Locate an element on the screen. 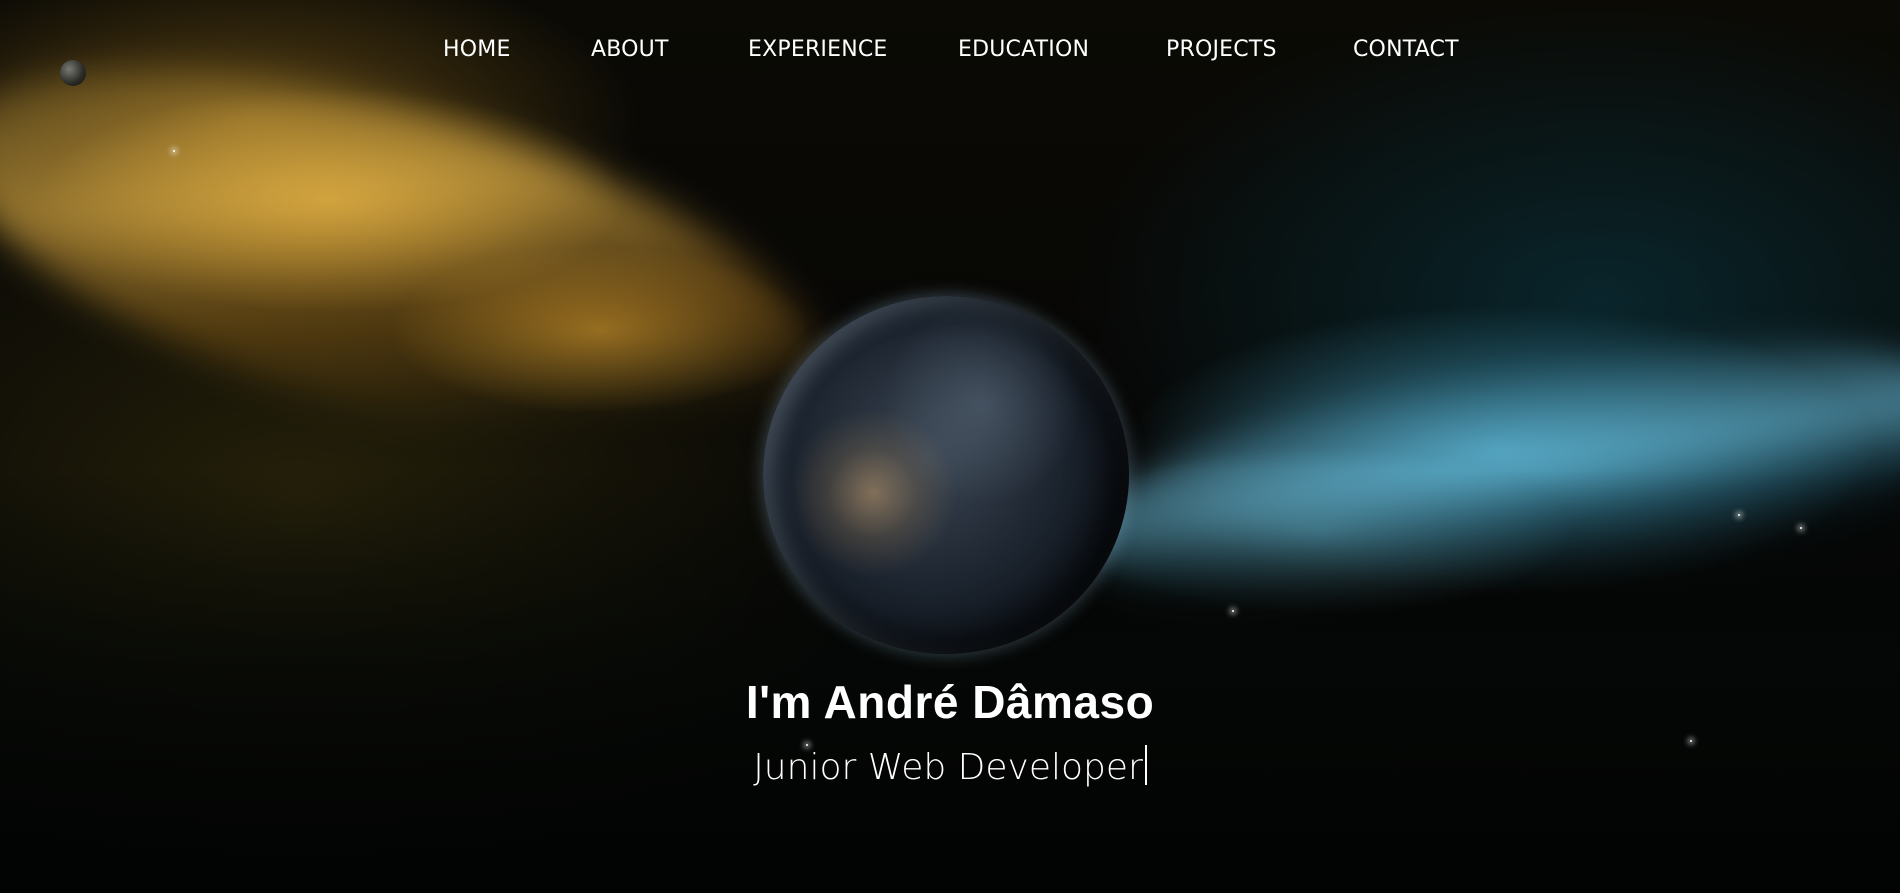 This screenshot has width=1900, height=893. nav-contact-link: CONTACT is located at coordinates (1406, 50).